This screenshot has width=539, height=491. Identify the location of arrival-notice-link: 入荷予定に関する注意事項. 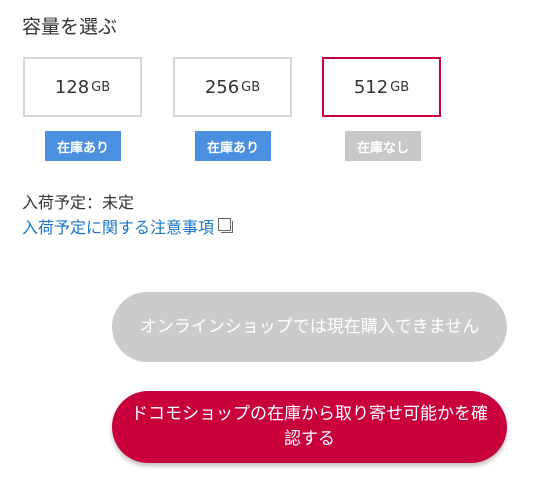
(128, 226).